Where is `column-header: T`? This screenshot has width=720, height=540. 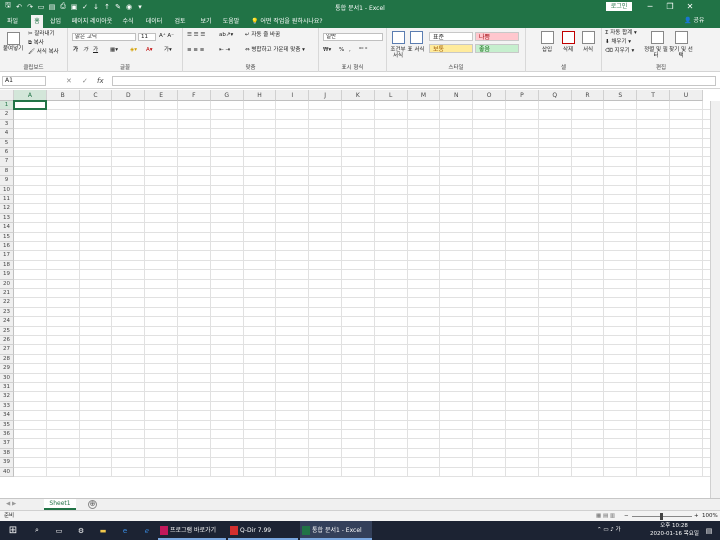 column-header: T is located at coordinates (653, 95).